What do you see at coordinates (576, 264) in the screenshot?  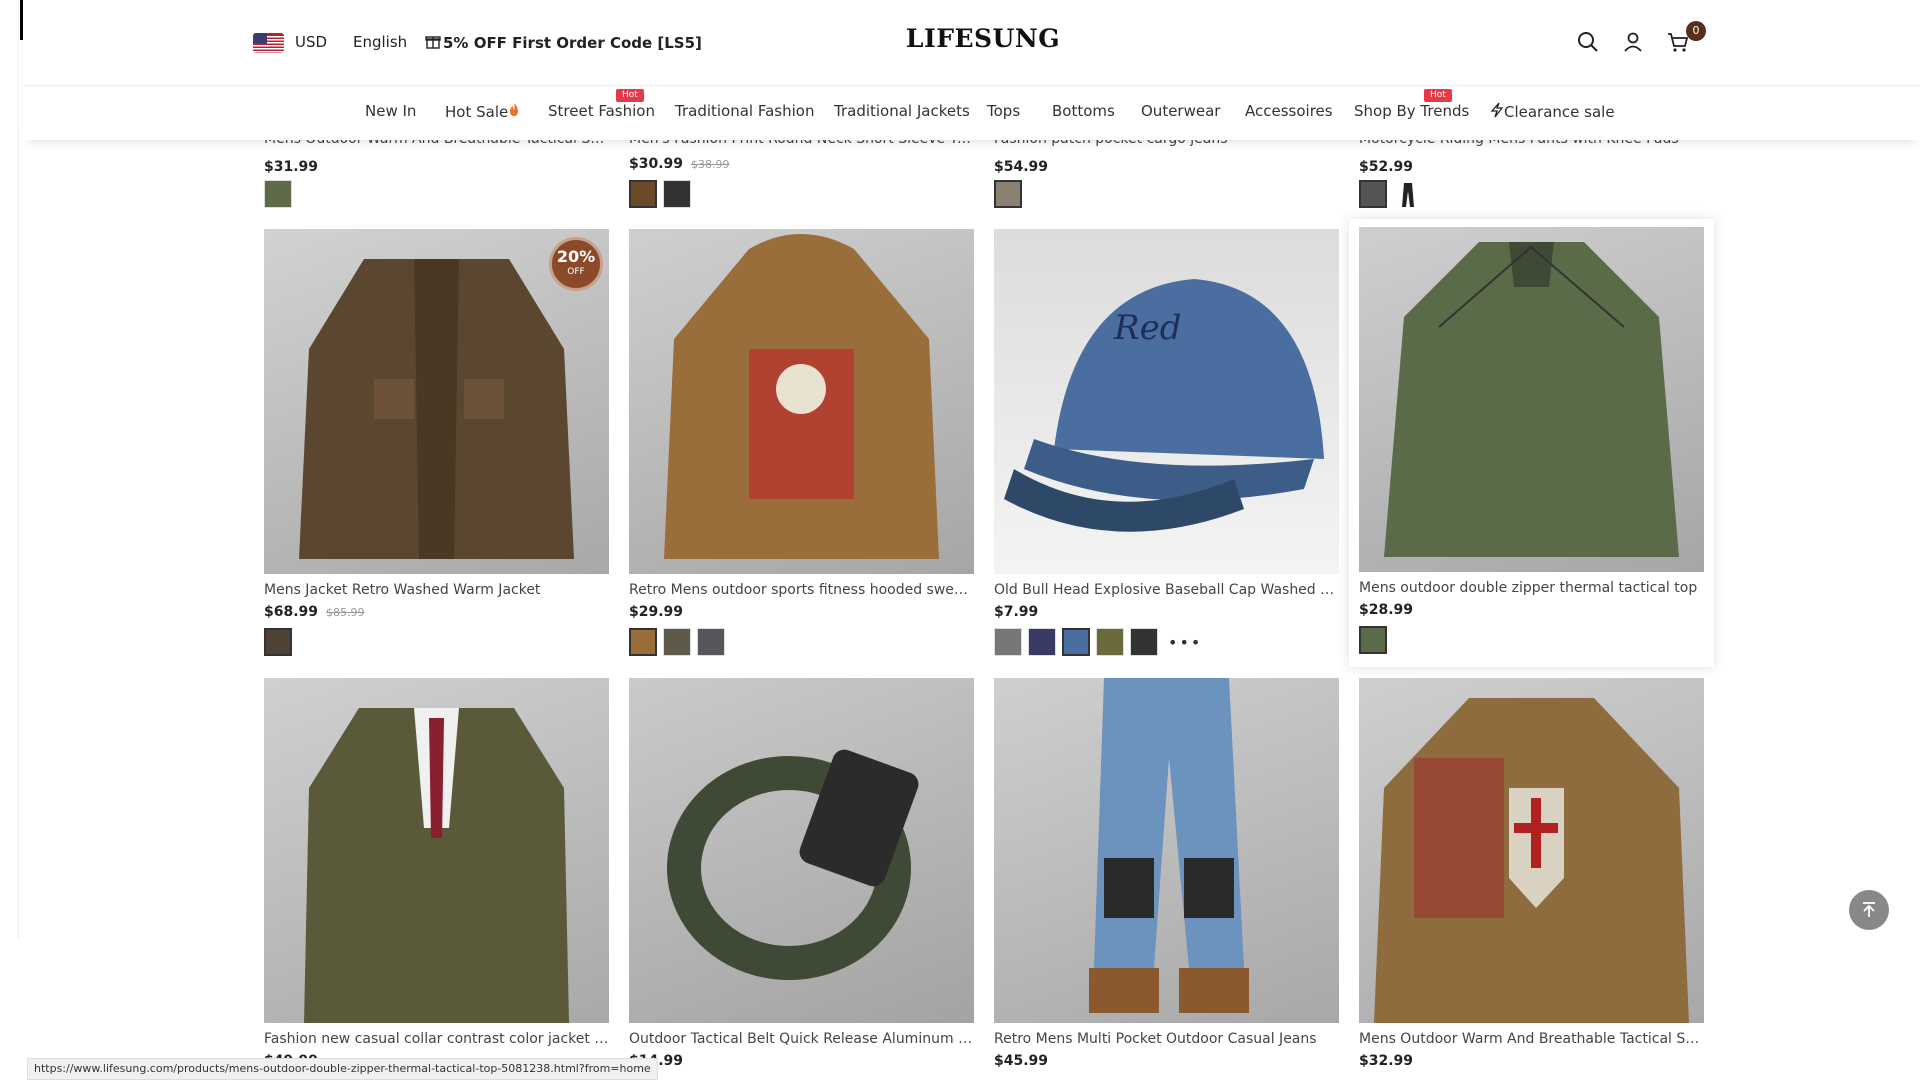 I see `discount-badge: 20% OFF` at bounding box center [576, 264].